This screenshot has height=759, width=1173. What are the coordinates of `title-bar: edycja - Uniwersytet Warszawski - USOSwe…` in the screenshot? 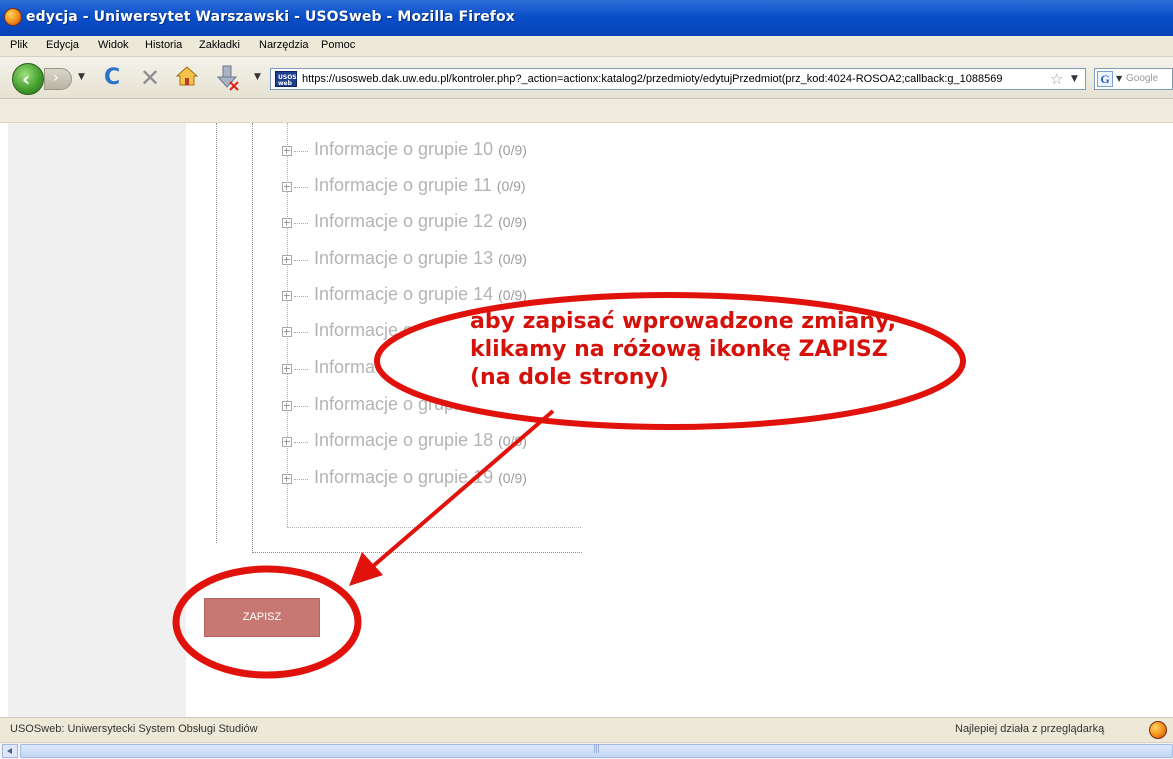 It's located at (586, 18).